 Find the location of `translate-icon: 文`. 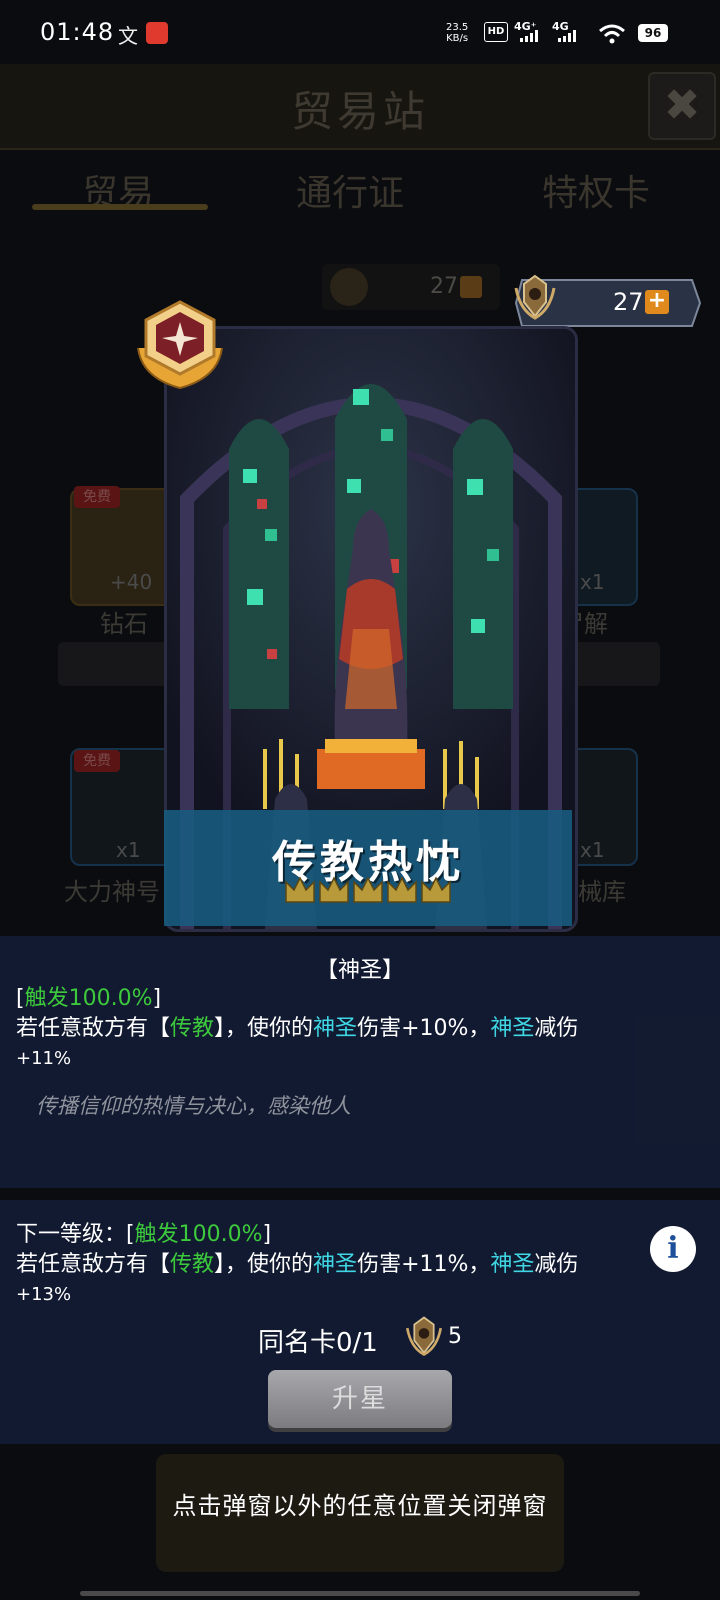

translate-icon: 文 is located at coordinates (128, 36).